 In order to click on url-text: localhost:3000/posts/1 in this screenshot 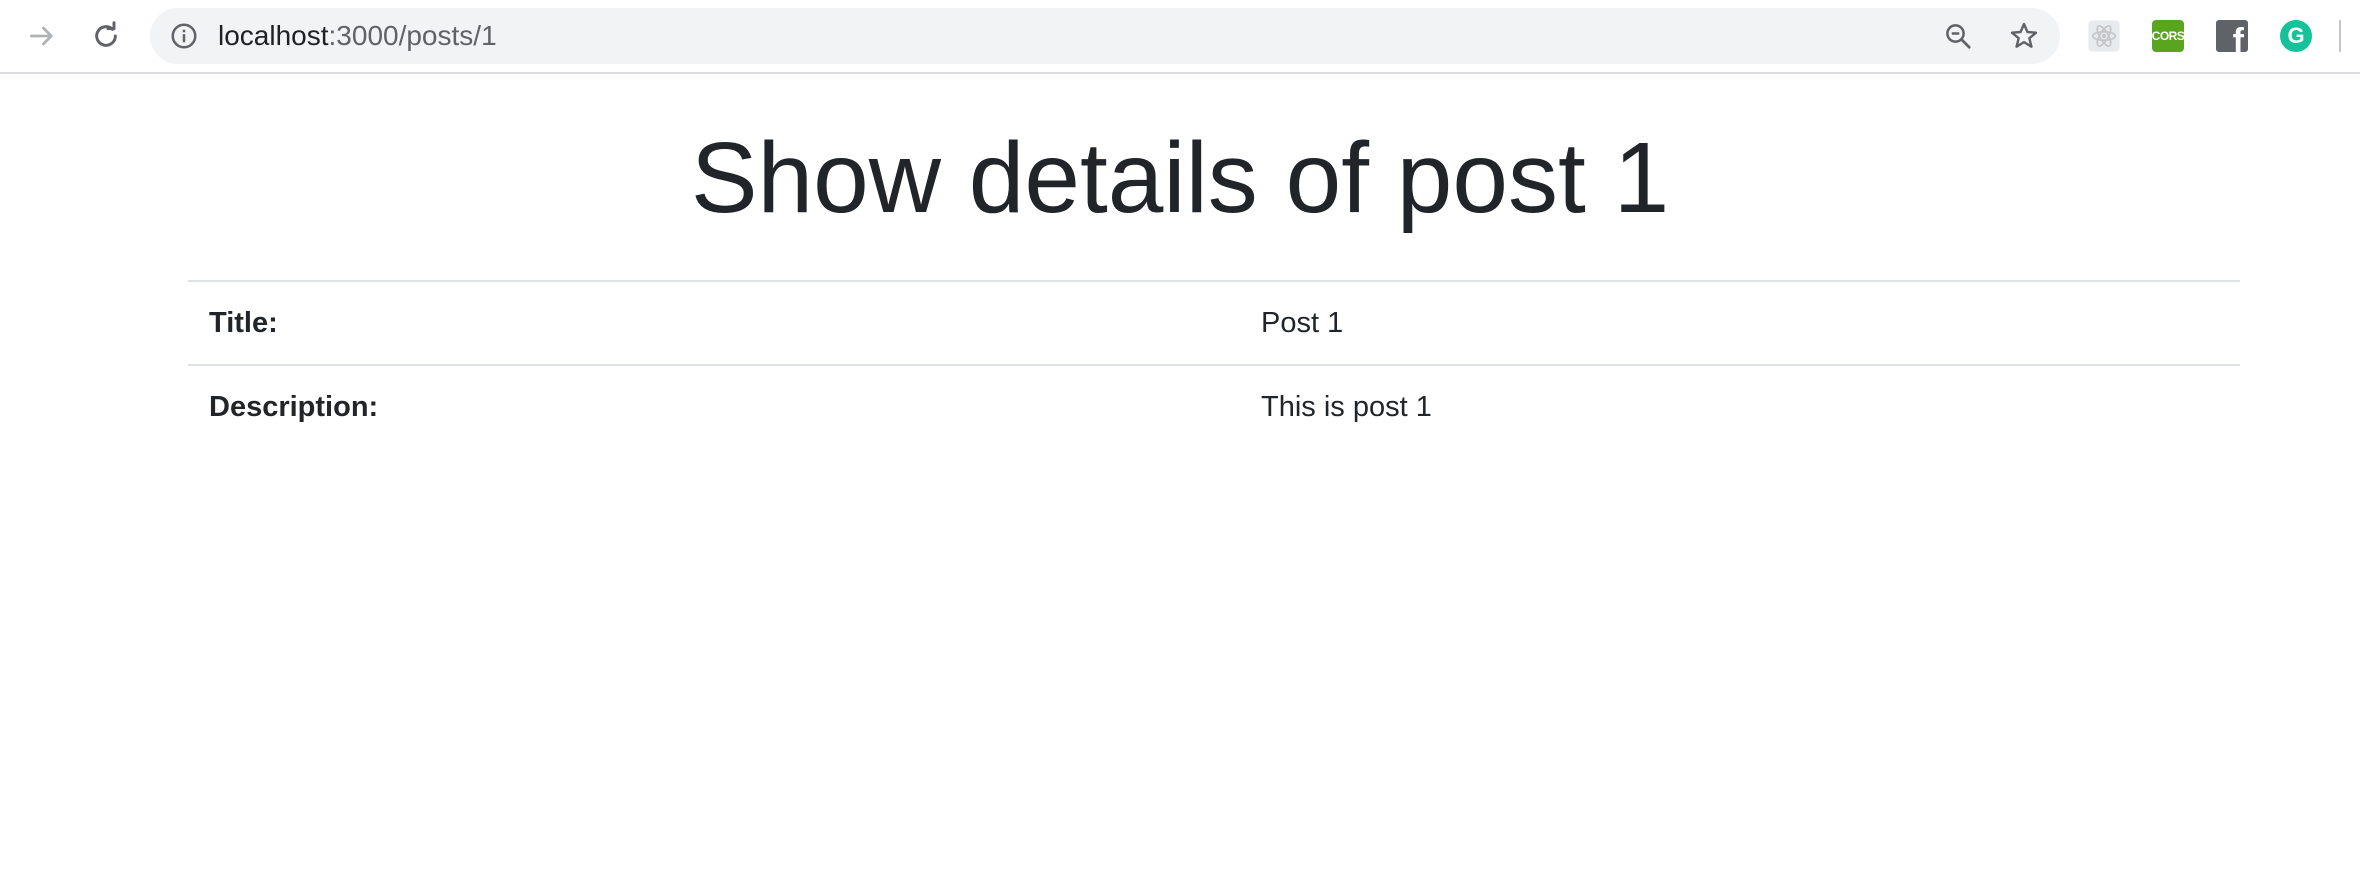, I will do `click(357, 36)`.